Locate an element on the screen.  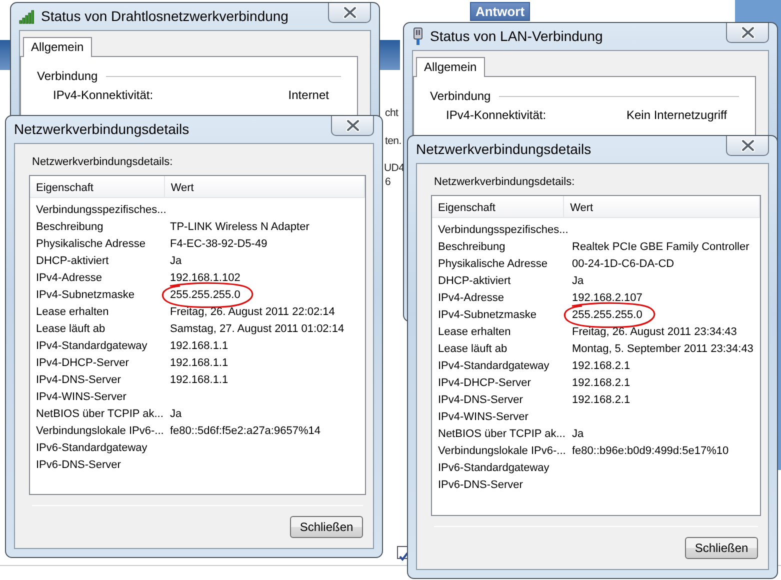
plug-icon is located at coordinates (418, 36).